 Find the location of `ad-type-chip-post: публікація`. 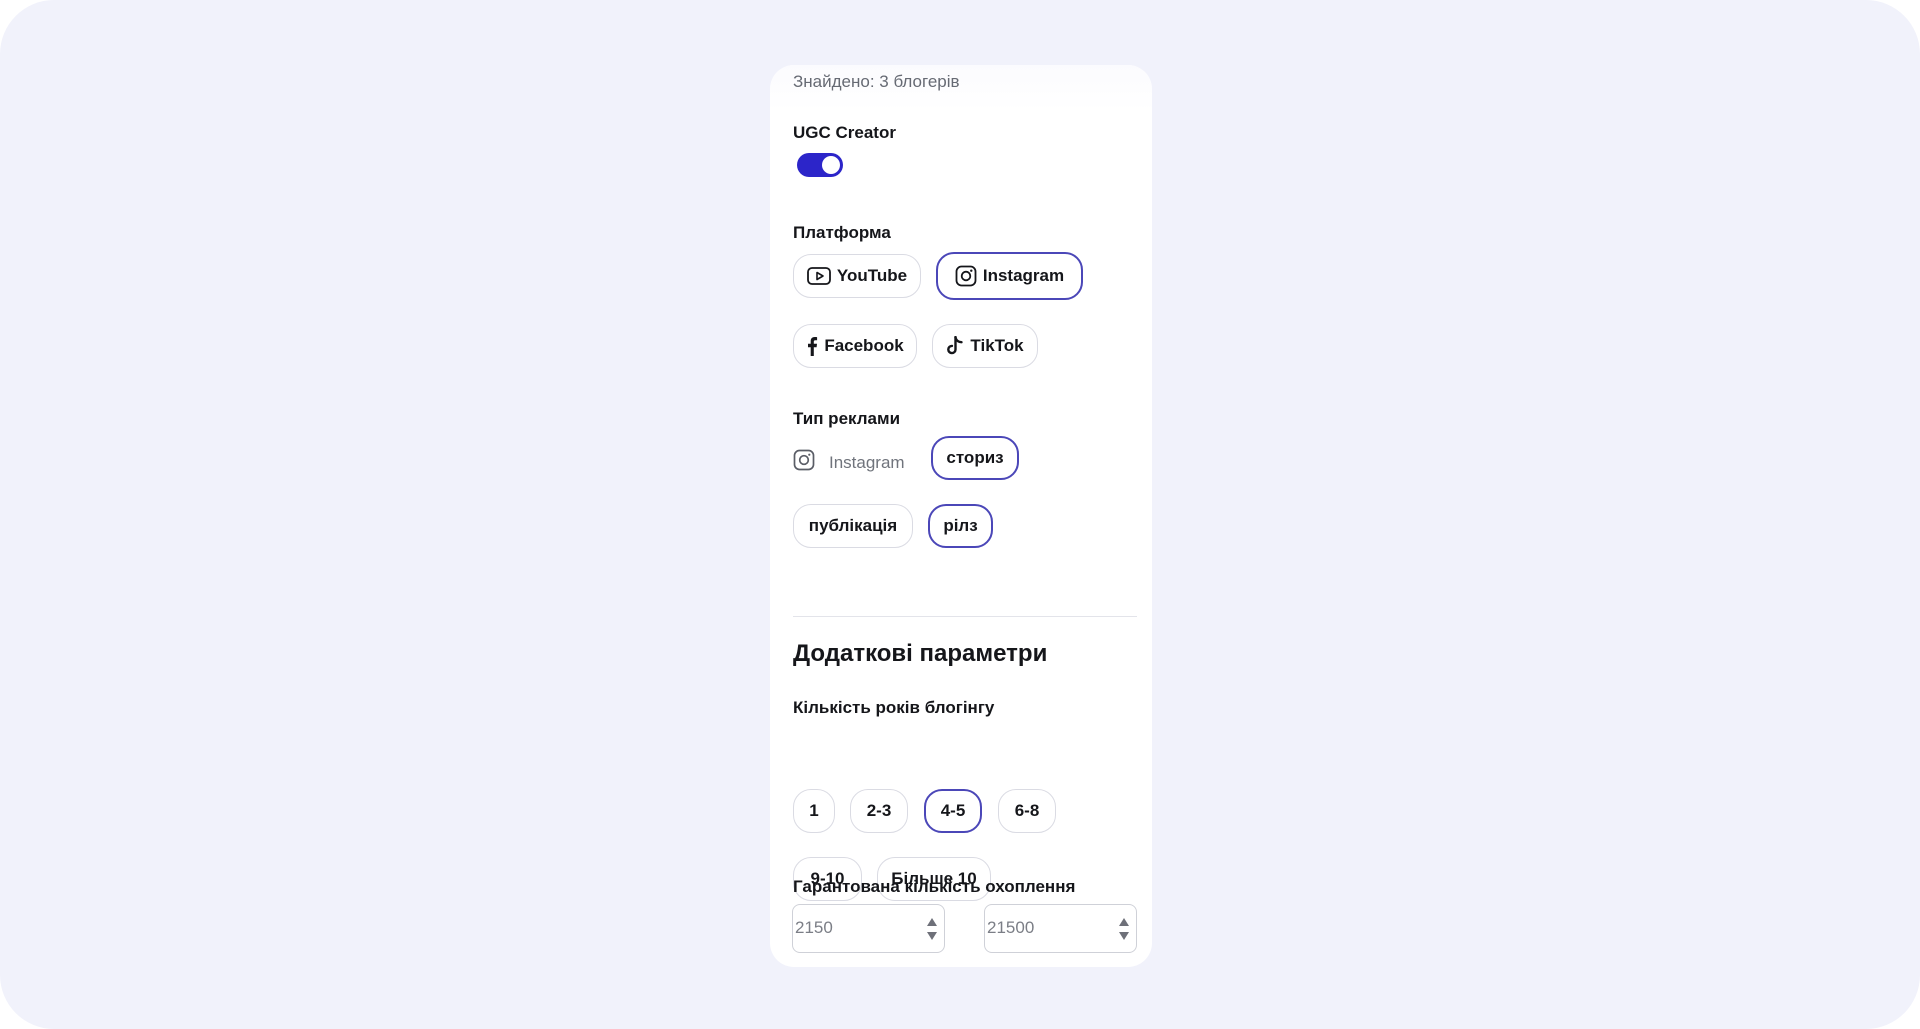

ad-type-chip-post: публікація is located at coordinates (853, 526).